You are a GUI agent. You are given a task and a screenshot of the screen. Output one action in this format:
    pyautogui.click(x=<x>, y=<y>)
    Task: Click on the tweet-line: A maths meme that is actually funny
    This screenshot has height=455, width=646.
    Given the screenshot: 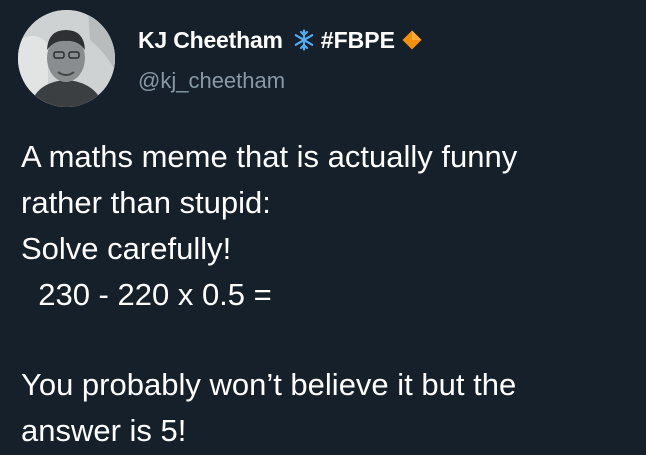 What is the action you would take?
    pyautogui.click(x=269, y=156)
    